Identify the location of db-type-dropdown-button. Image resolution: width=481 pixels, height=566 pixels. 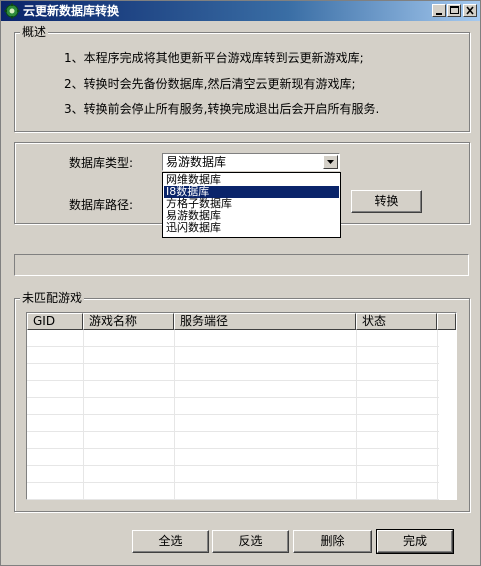
(330, 162).